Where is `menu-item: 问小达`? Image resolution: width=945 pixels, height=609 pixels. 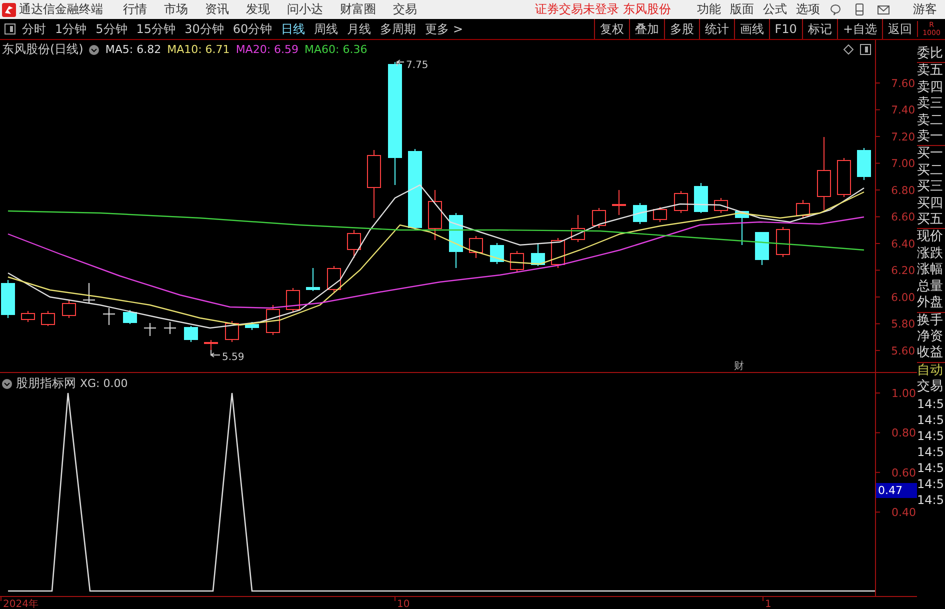 menu-item: 问小达 is located at coordinates (305, 9).